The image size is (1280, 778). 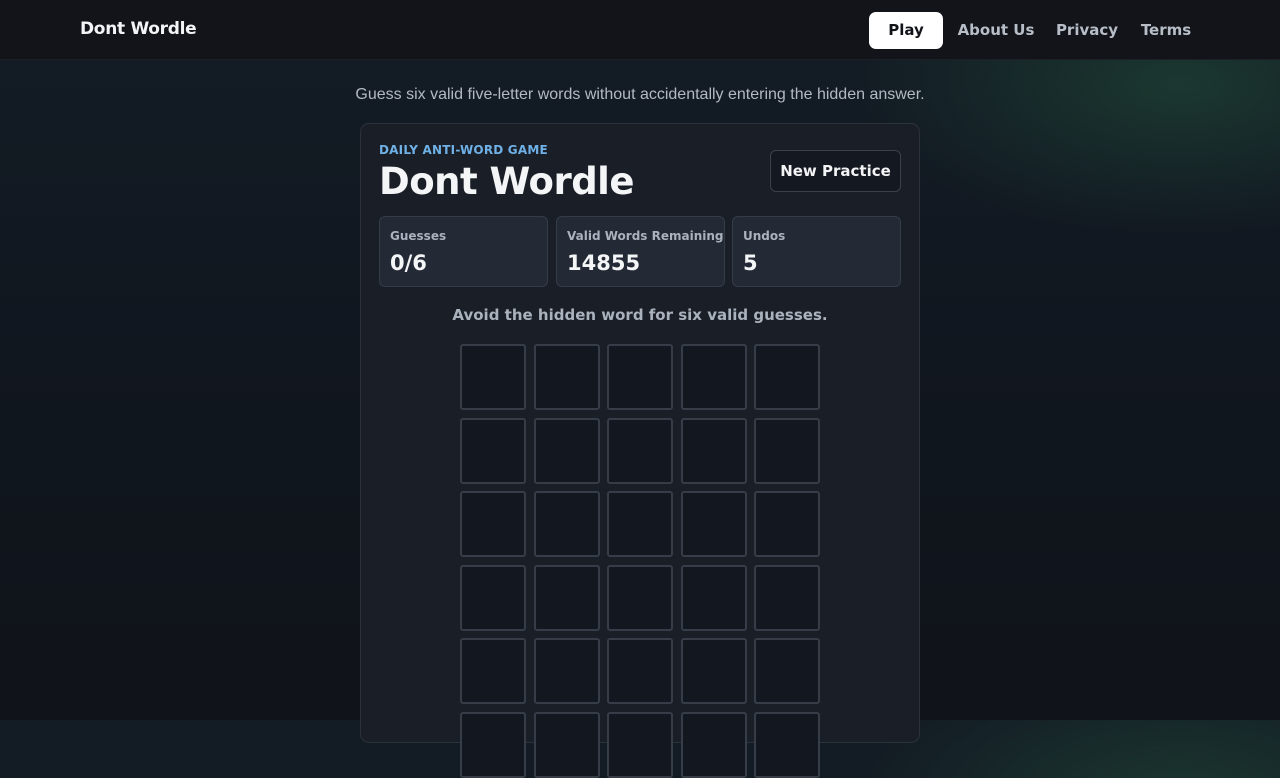 What do you see at coordinates (138, 29) in the screenshot?
I see `brand-logo: Dont Wordle` at bounding box center [138, 29].